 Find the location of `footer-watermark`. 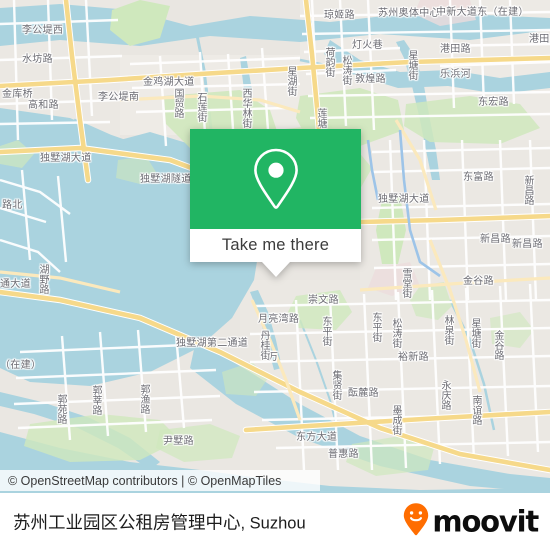

footer-watermark is located at coordinates (275, 495).